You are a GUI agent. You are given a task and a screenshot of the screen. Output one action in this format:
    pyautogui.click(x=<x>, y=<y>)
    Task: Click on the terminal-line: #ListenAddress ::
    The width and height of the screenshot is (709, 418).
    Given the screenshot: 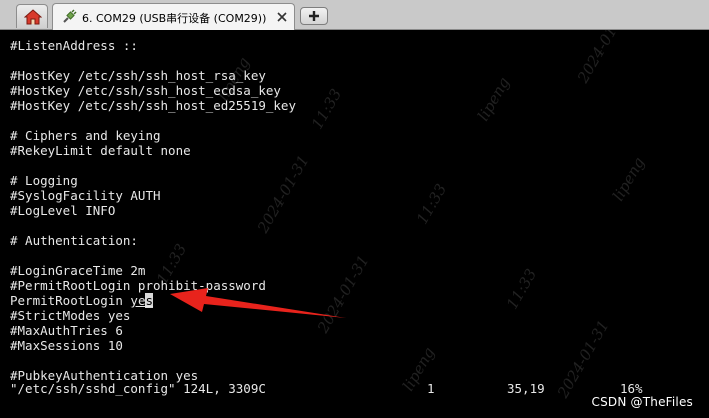 What is the action you would take?
    pyautogui.click(x=74, y=45)
    